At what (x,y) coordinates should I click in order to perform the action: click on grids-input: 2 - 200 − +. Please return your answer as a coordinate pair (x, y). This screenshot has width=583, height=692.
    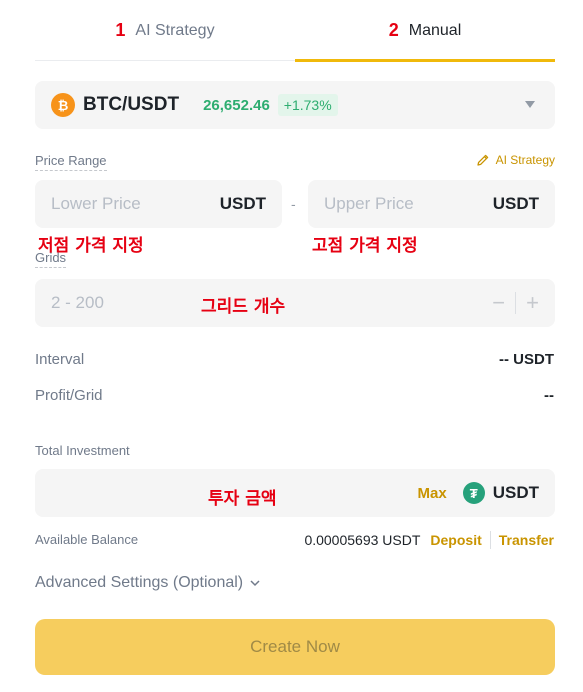
    Looking at the image, I should click on (295, 303).